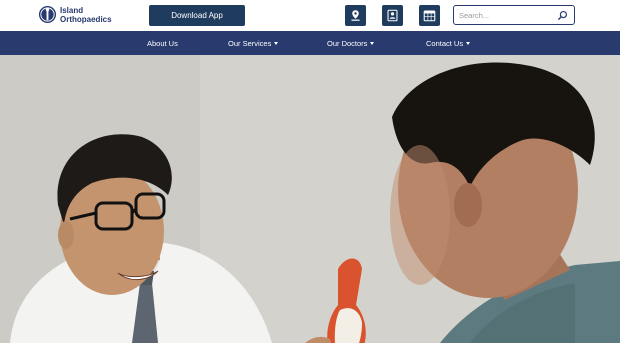 This screenshot has height=343, width=620. Describe the element at coordinates (445, 43) in the screenshot. I see `nav-label: Contact Us` at that location.